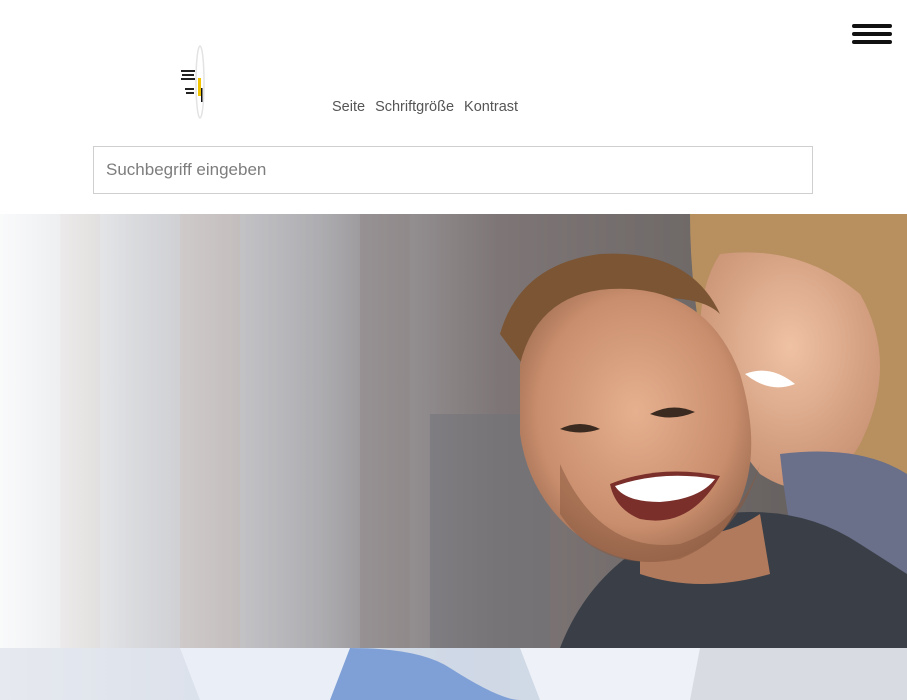 The width and height of the screenshot is (907, 700). I want to click on secondary-photo, so click(453, 674).